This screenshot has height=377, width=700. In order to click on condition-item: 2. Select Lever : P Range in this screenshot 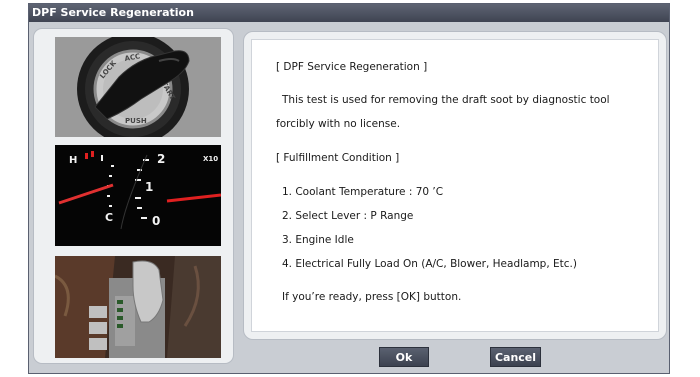, I will do `click(348, 216)`.